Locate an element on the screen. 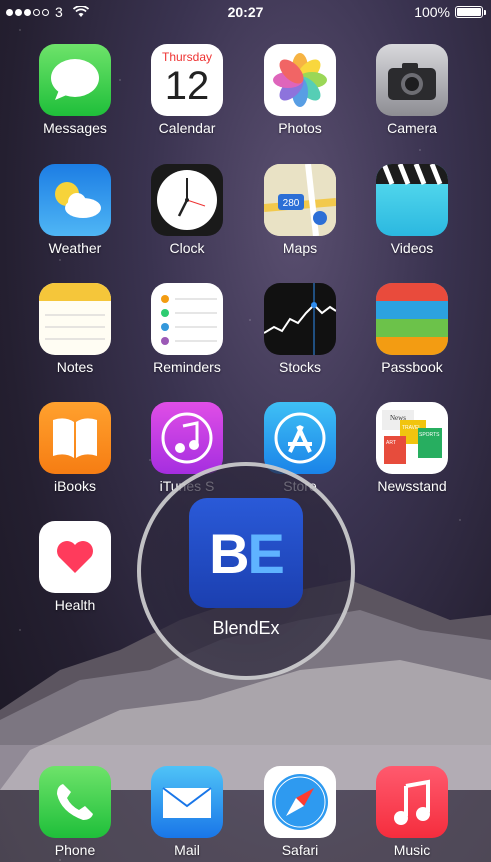 Image resolution: width=491 pixels, height=862 pixels. messages-icon is located at coordinates (75, 80).